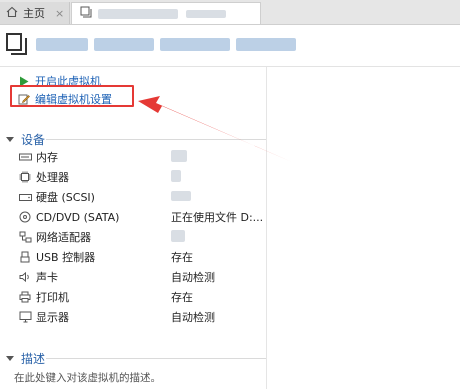 Image resolution: width=460 pixels, height=389 pixels. Describe the element at coordinates (25, 237) in the screenshot. I see `network-icon` at that location.